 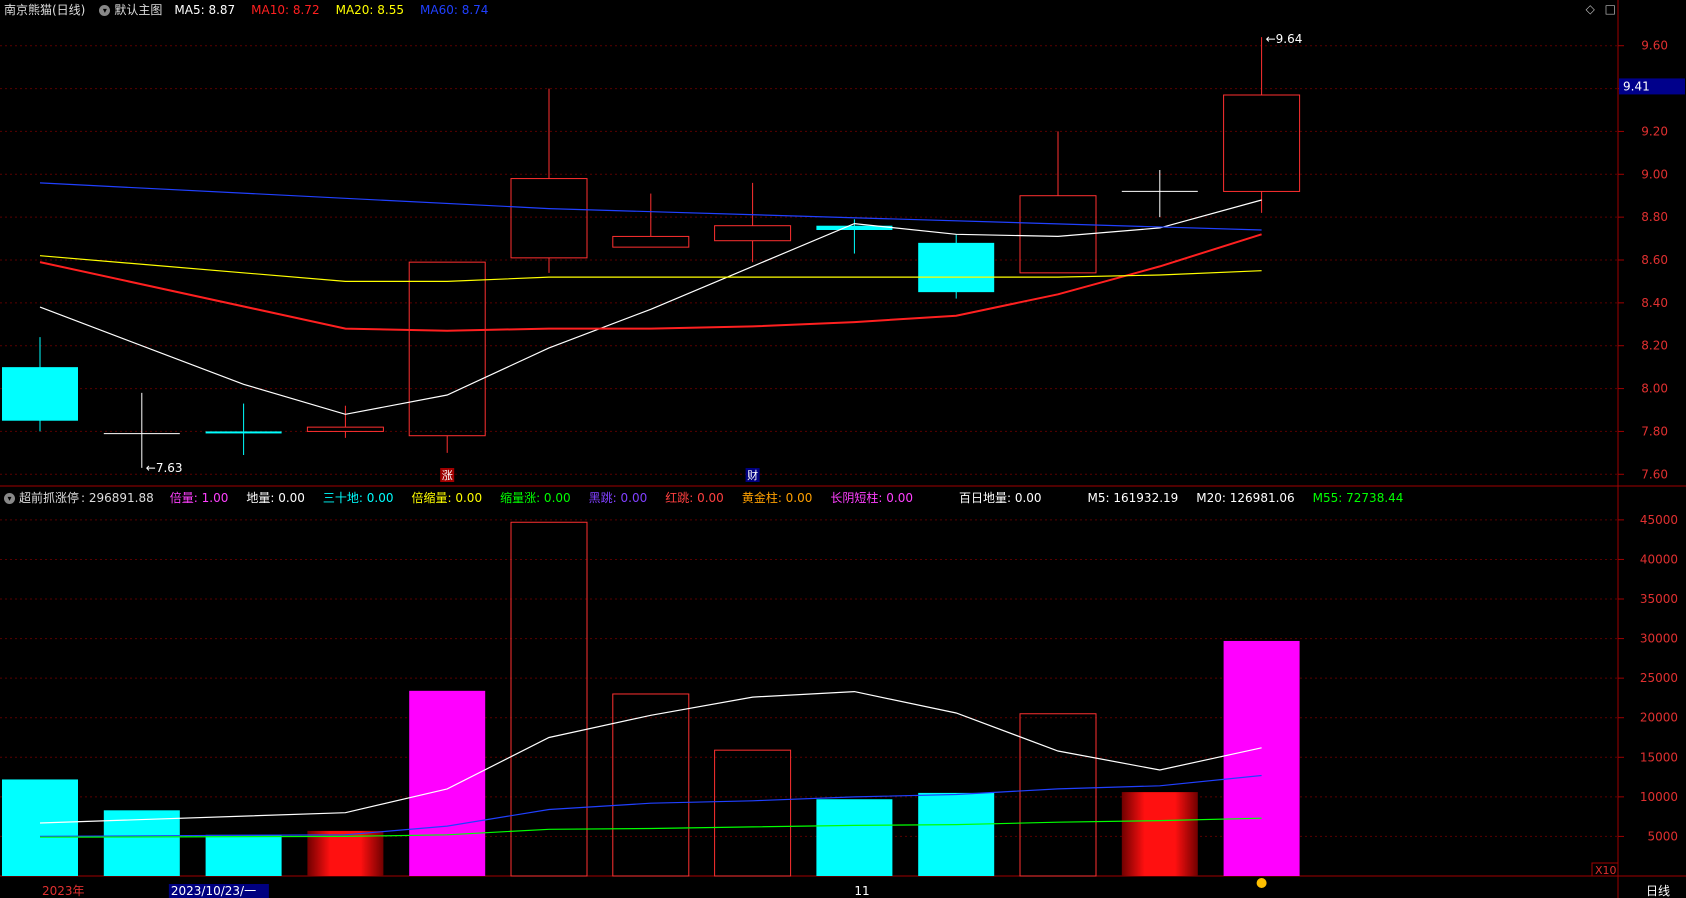 I want to click on diamond-icon: ◇, so click(x=1590, y=9).